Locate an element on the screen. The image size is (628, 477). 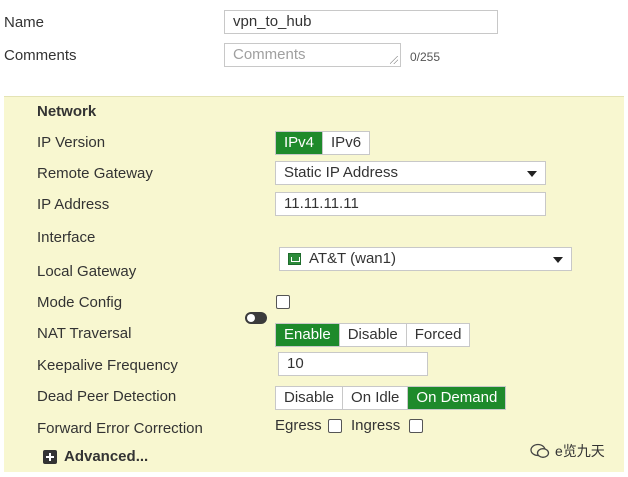
local-gateway-toggle is located at coordinates (256, 318).